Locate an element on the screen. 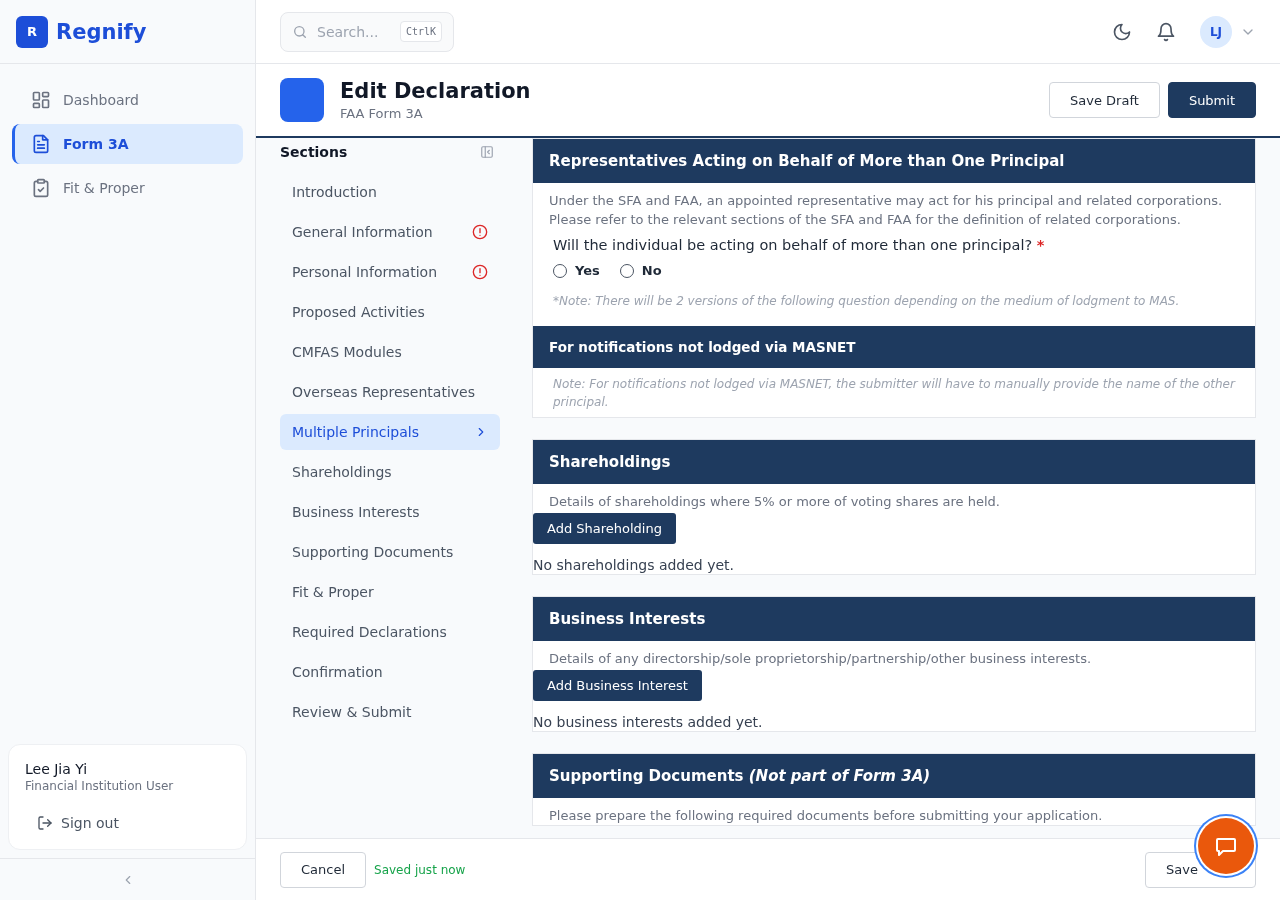 This screenshot has height=900, width=1280. section-item: Shareholdings is located at coordinates (390, 472).